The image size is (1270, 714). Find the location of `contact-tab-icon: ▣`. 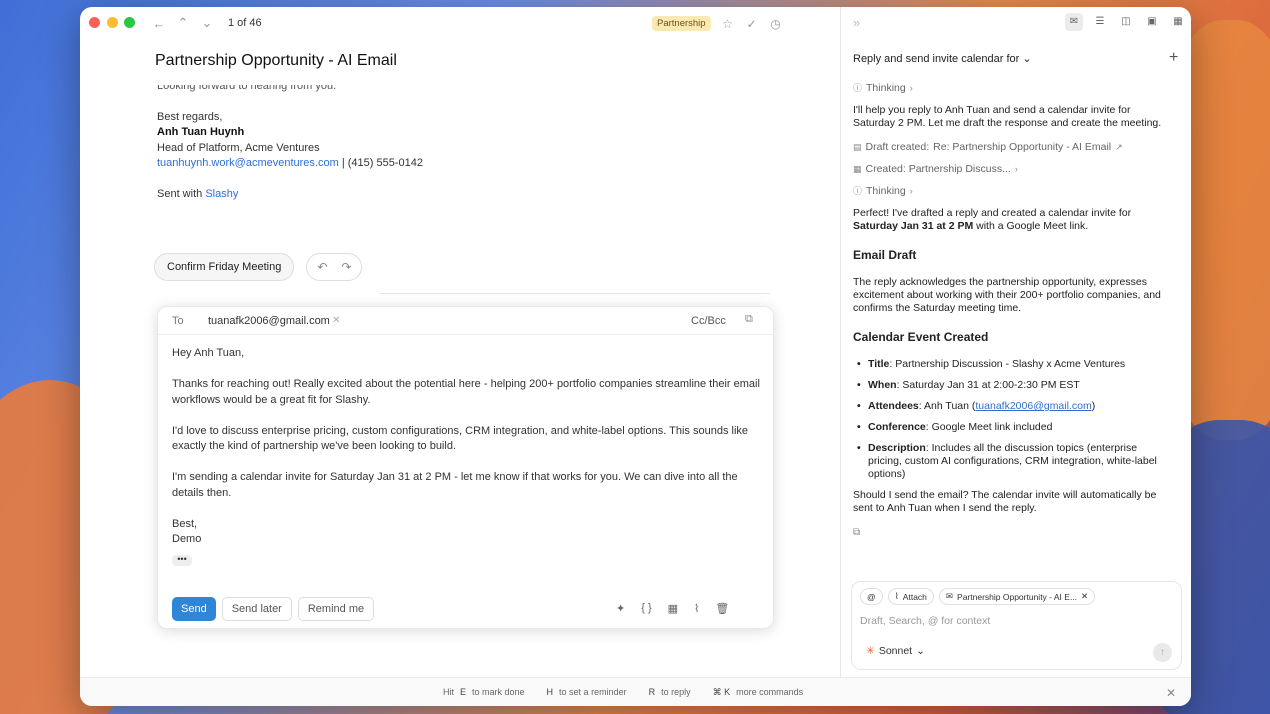

contact-tab-icon: ▣ is located at coordinates (1152, 22).